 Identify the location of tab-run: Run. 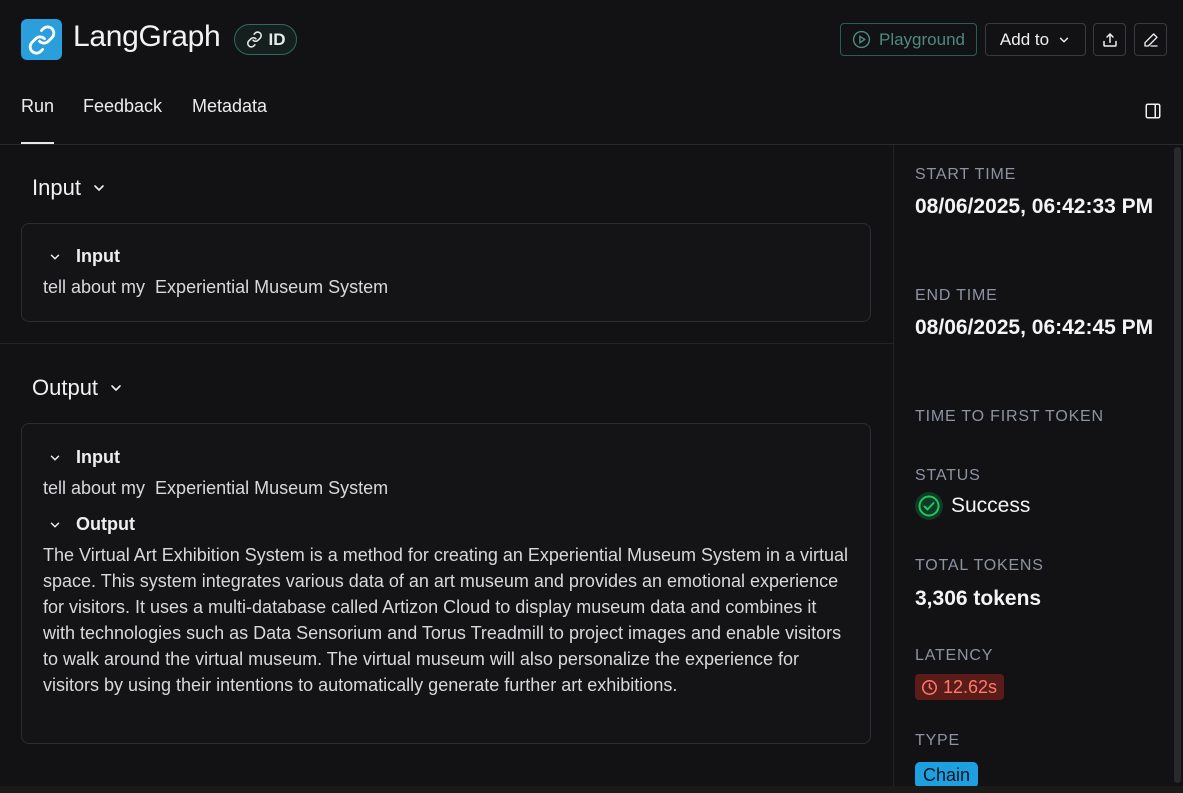
(38, 120).